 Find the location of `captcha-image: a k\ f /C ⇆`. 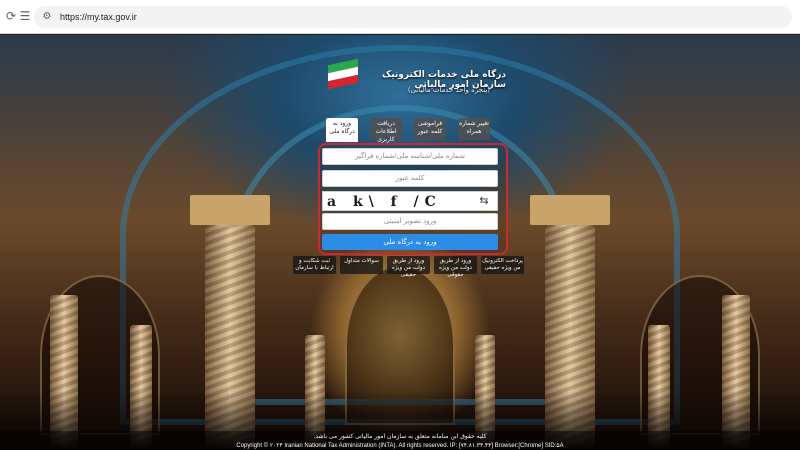

captcha-image: a k\ f /C ⇆ is located at coordinates (410, 201).